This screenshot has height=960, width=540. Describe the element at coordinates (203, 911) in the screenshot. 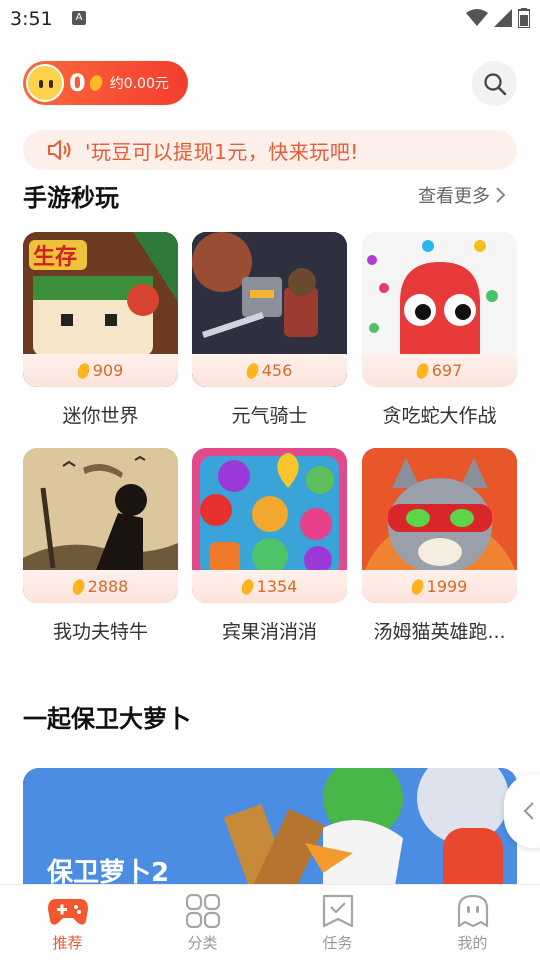

I see `grid-icon` at that location.